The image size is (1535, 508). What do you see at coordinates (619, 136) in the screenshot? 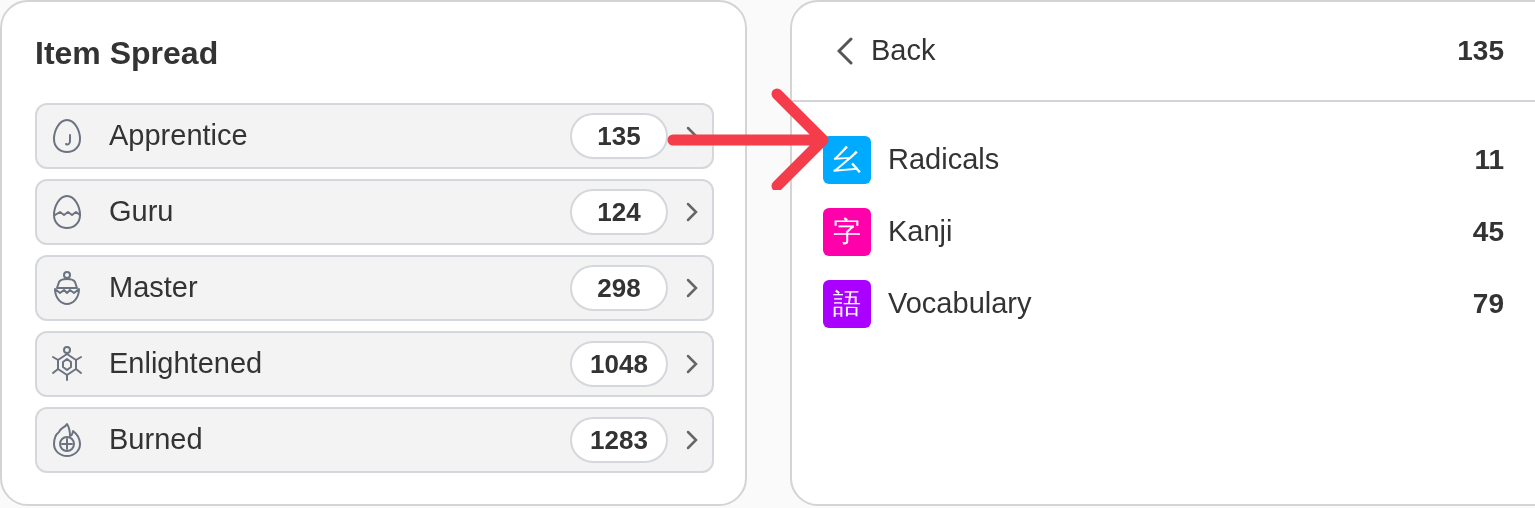
I see `count-pill: 135` at bounding box center [619, 136].